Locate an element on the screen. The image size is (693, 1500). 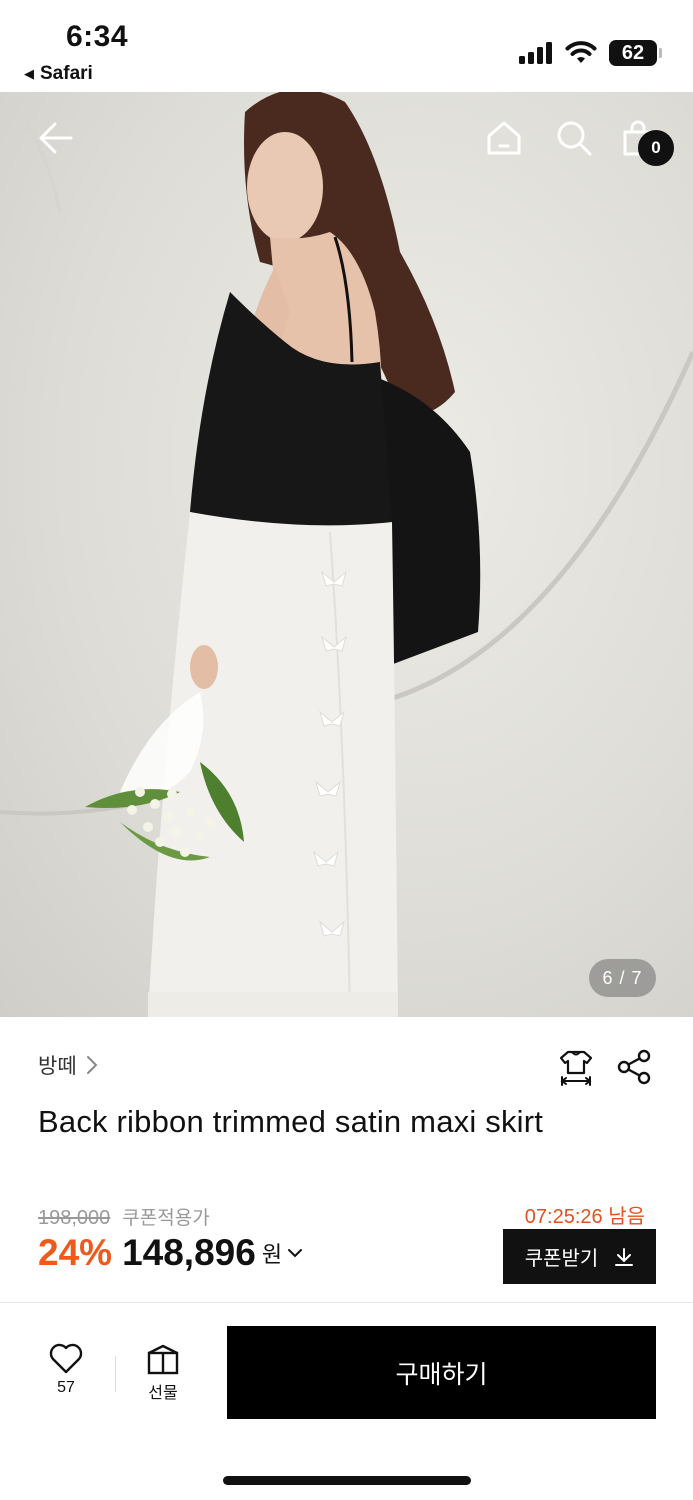
status-bar: 6:34 ◀ Safari 62 is located at coordinates (346, 46).